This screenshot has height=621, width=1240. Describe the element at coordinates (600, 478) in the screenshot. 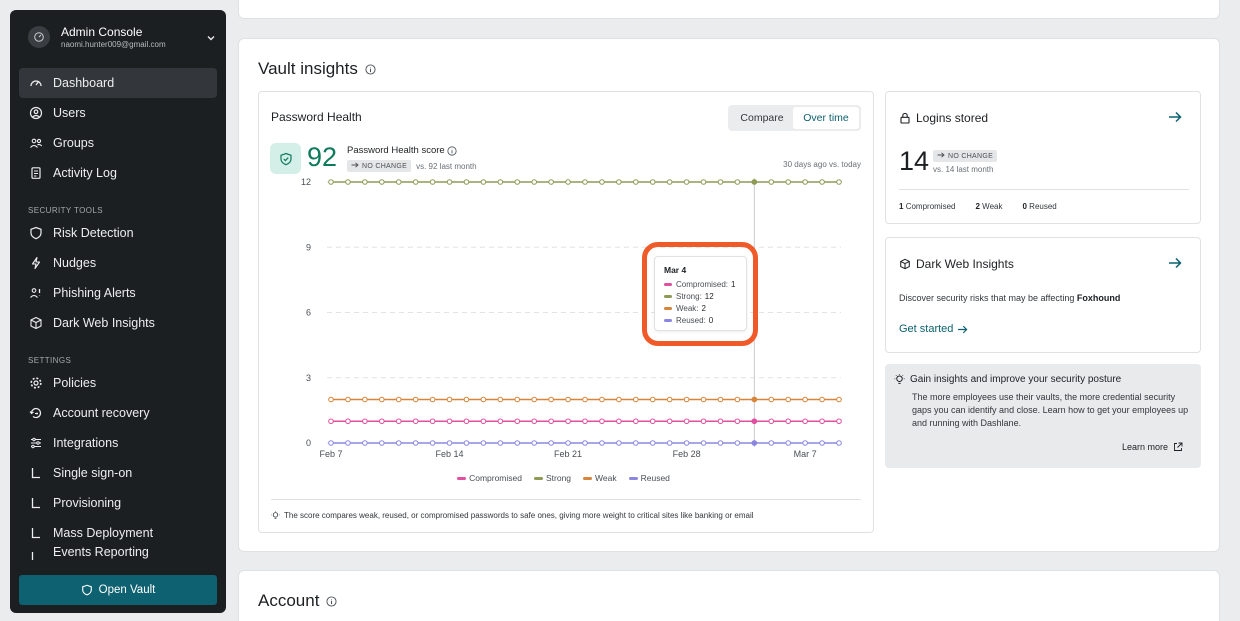

I see `legend-item-weak: Weak` at that location.